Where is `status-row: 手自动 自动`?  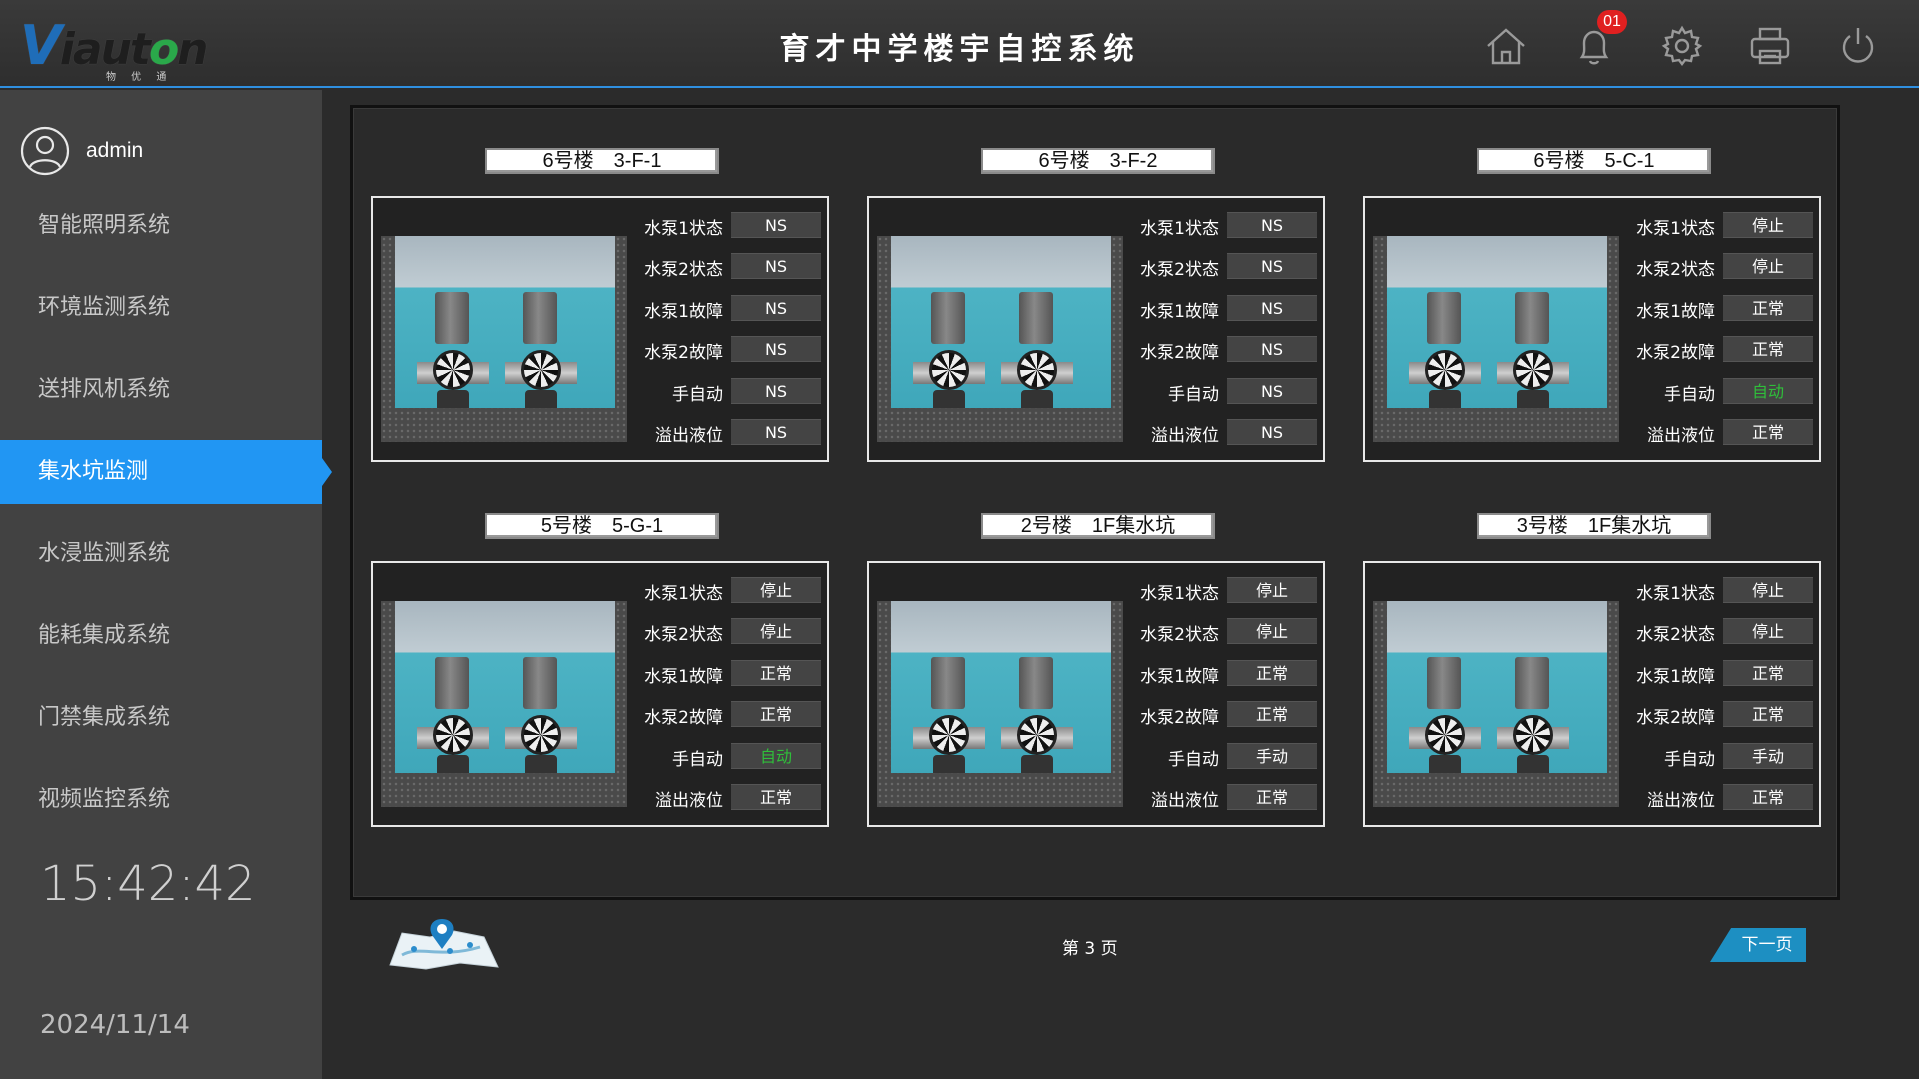
status-row: 手自动 自动 is located at coordinates (730, 756).